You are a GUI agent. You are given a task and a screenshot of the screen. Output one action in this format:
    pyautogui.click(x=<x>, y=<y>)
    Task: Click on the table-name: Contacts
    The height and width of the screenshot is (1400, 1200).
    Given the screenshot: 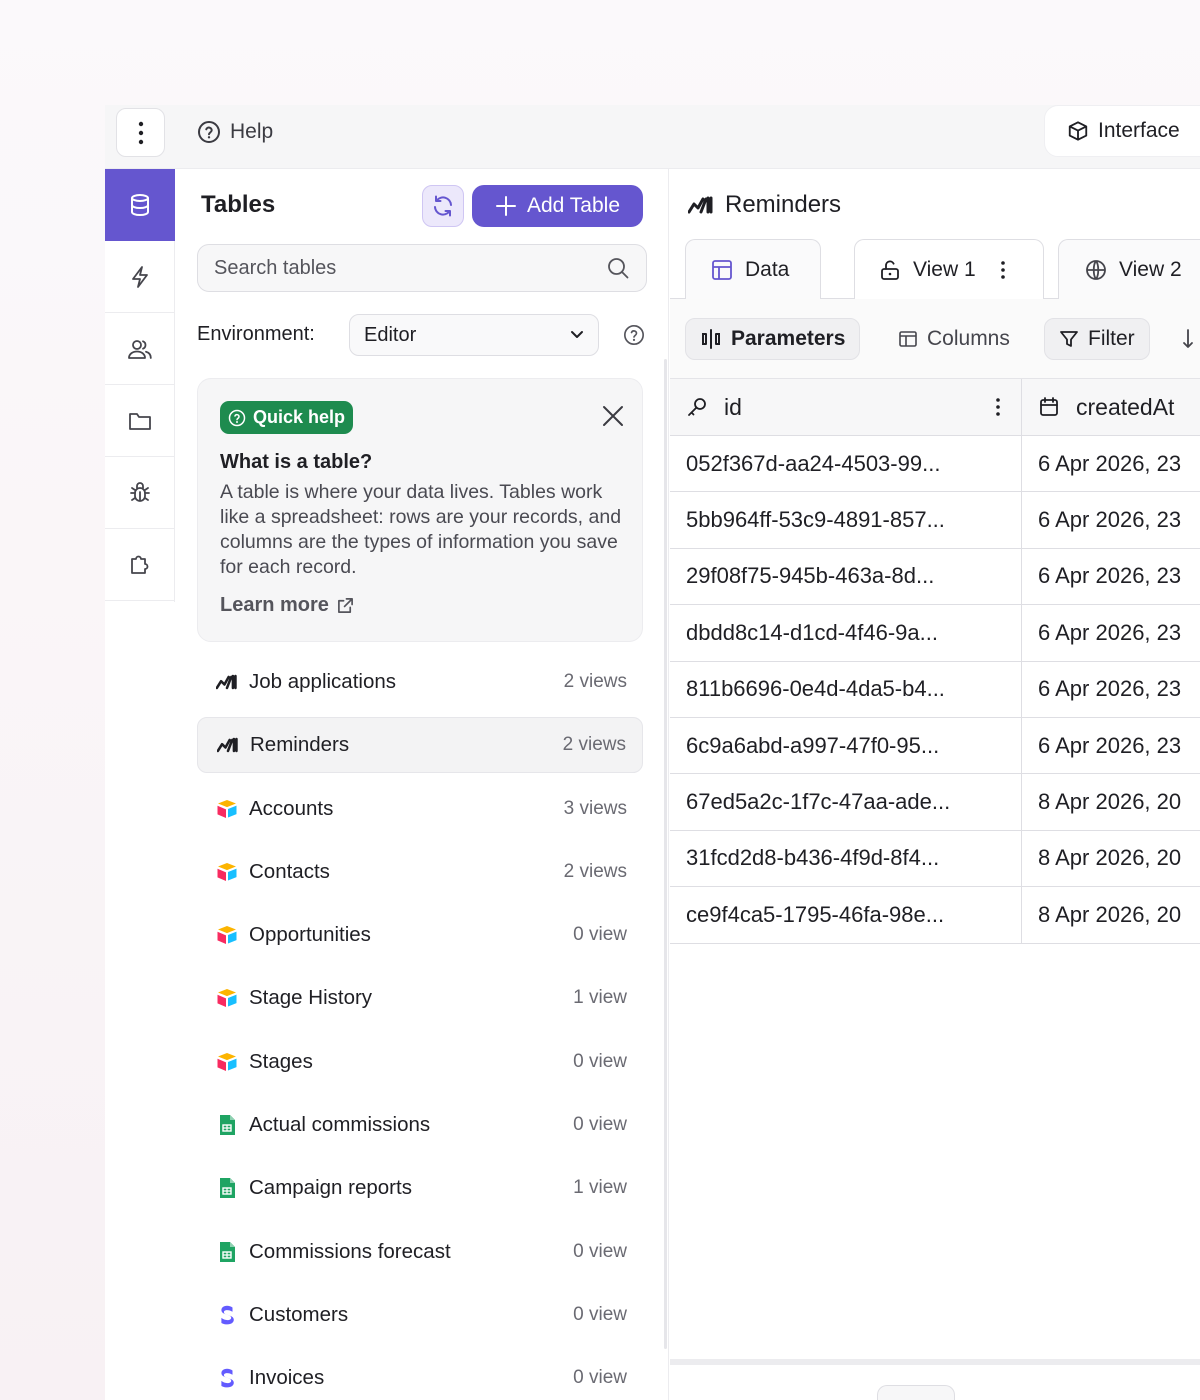 What is the action you would take?
    pyautogui.click(x=289, y=871)
    